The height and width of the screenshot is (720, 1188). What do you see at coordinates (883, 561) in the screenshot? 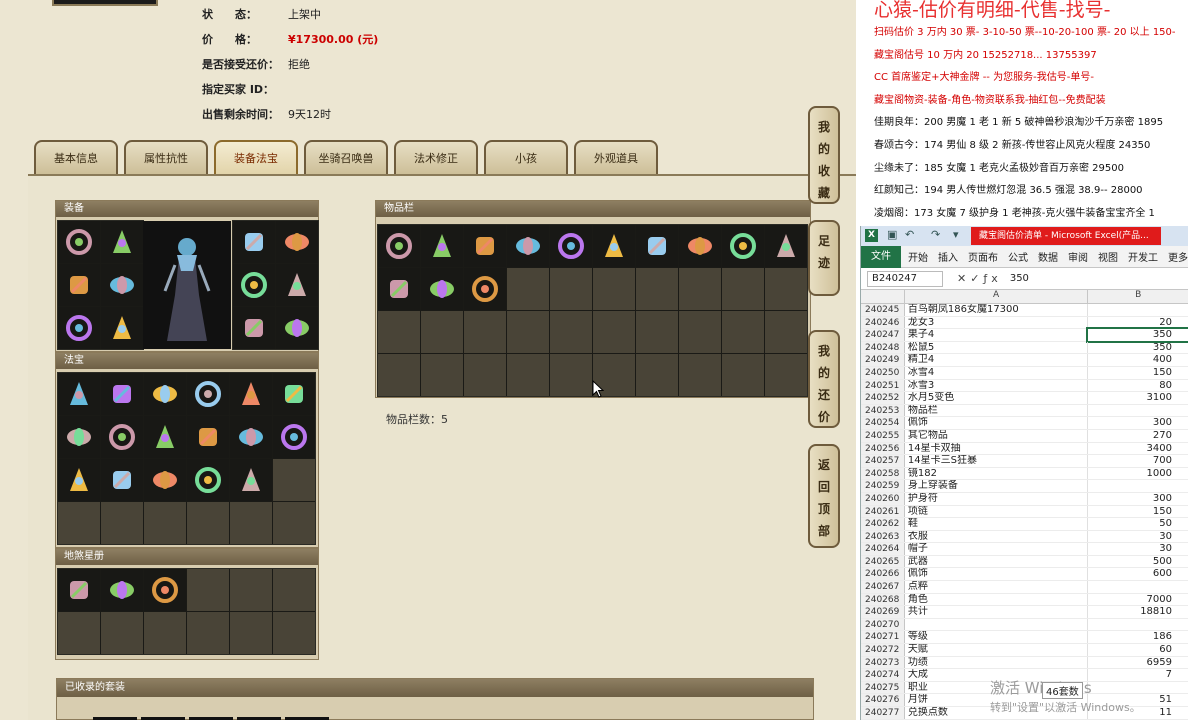
I see `row-number: 240265` at bounding box center [883, 561].